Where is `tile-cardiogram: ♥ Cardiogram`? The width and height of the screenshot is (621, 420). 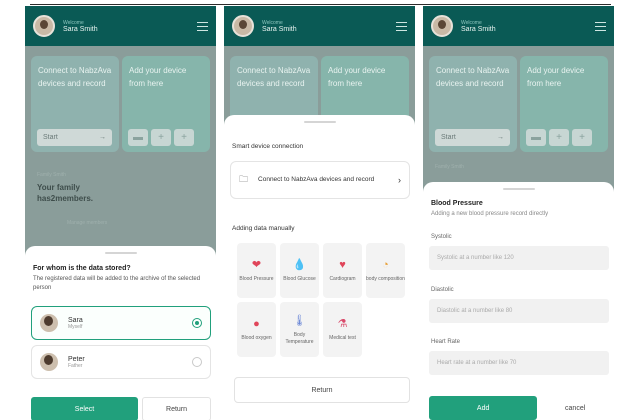
tile-cardiogram: ♥ Cardiogram is located at coordinates (342, 270).